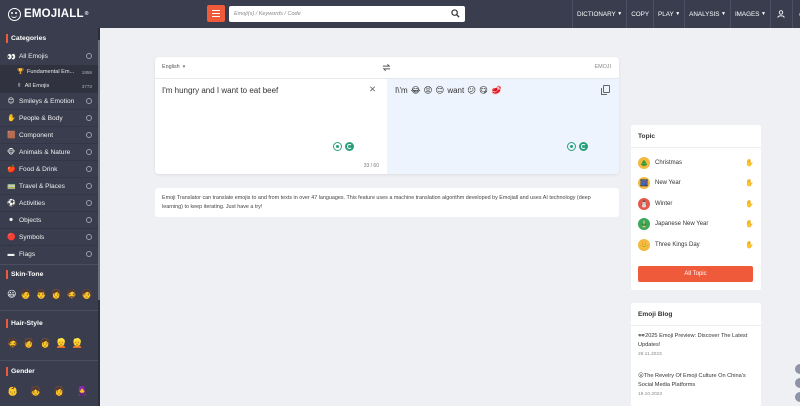  Describe the element at coordinates (503, 126) in the screenshot. I see `target-pane: I\'m 😂 😡 😊 want 😕 😋 🥩` at that location.